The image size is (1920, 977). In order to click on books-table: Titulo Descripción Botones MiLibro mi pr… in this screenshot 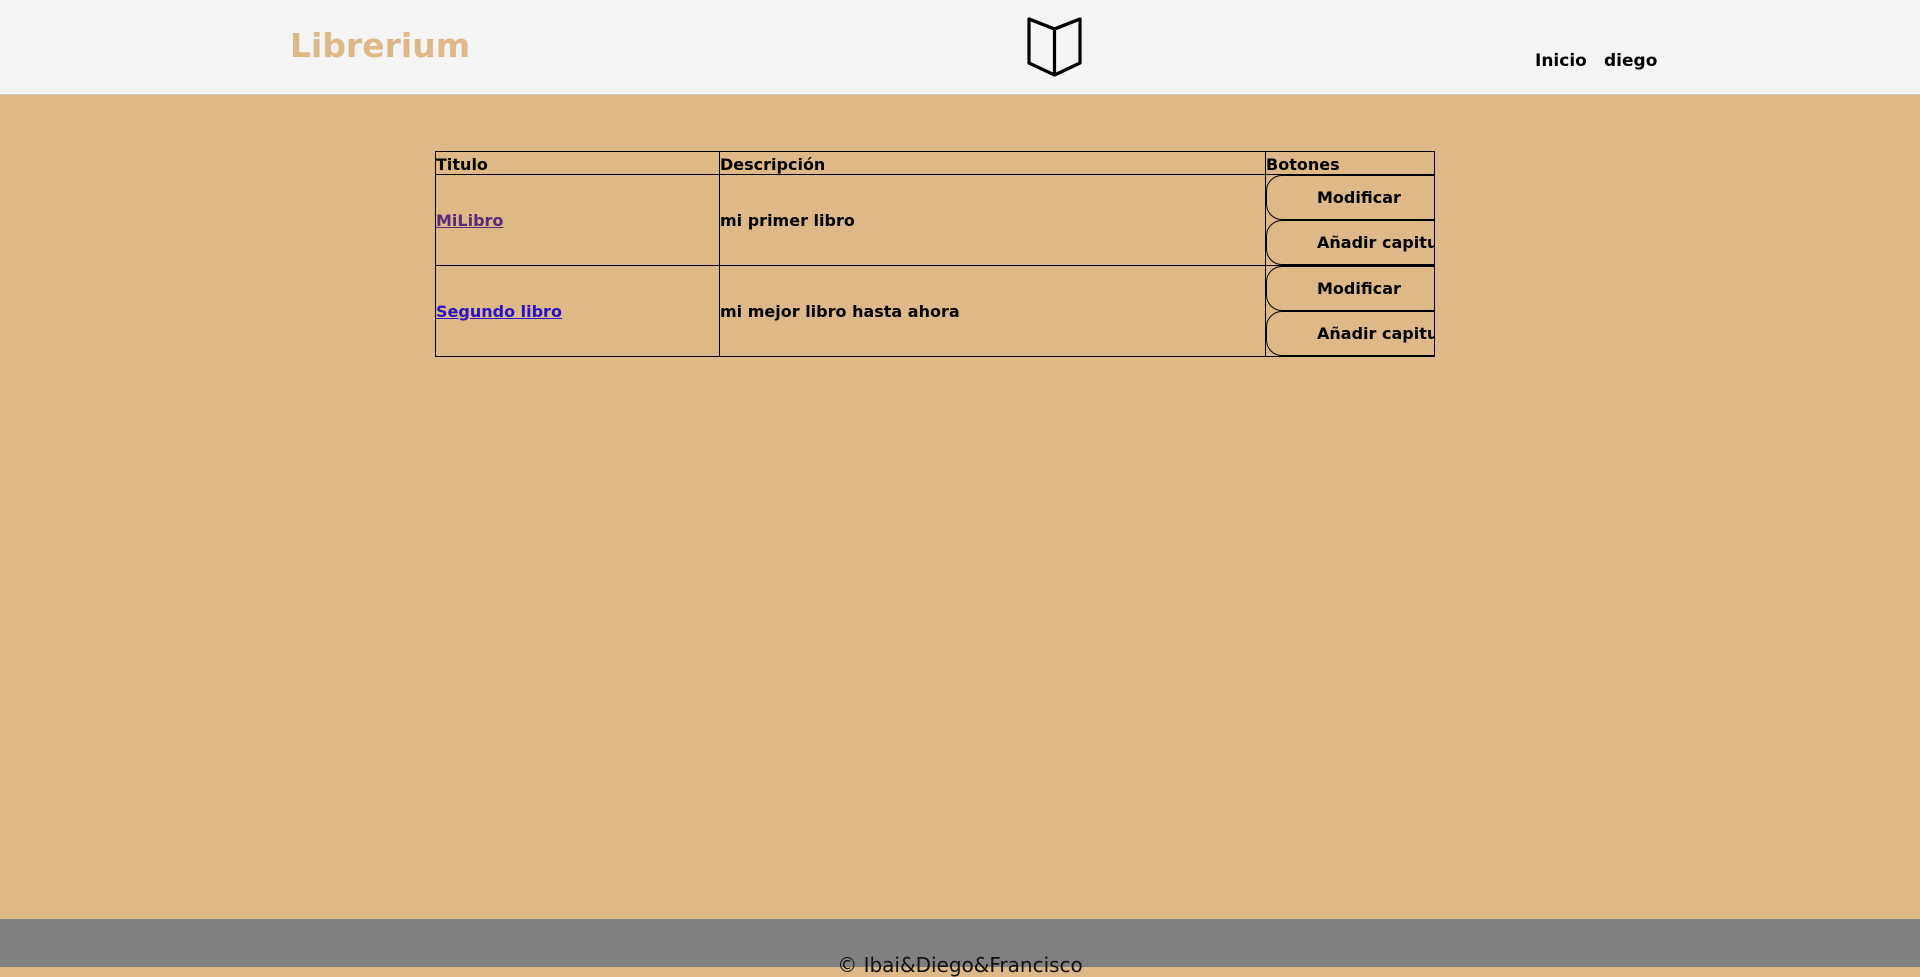, I will do `click(935, 254)`.